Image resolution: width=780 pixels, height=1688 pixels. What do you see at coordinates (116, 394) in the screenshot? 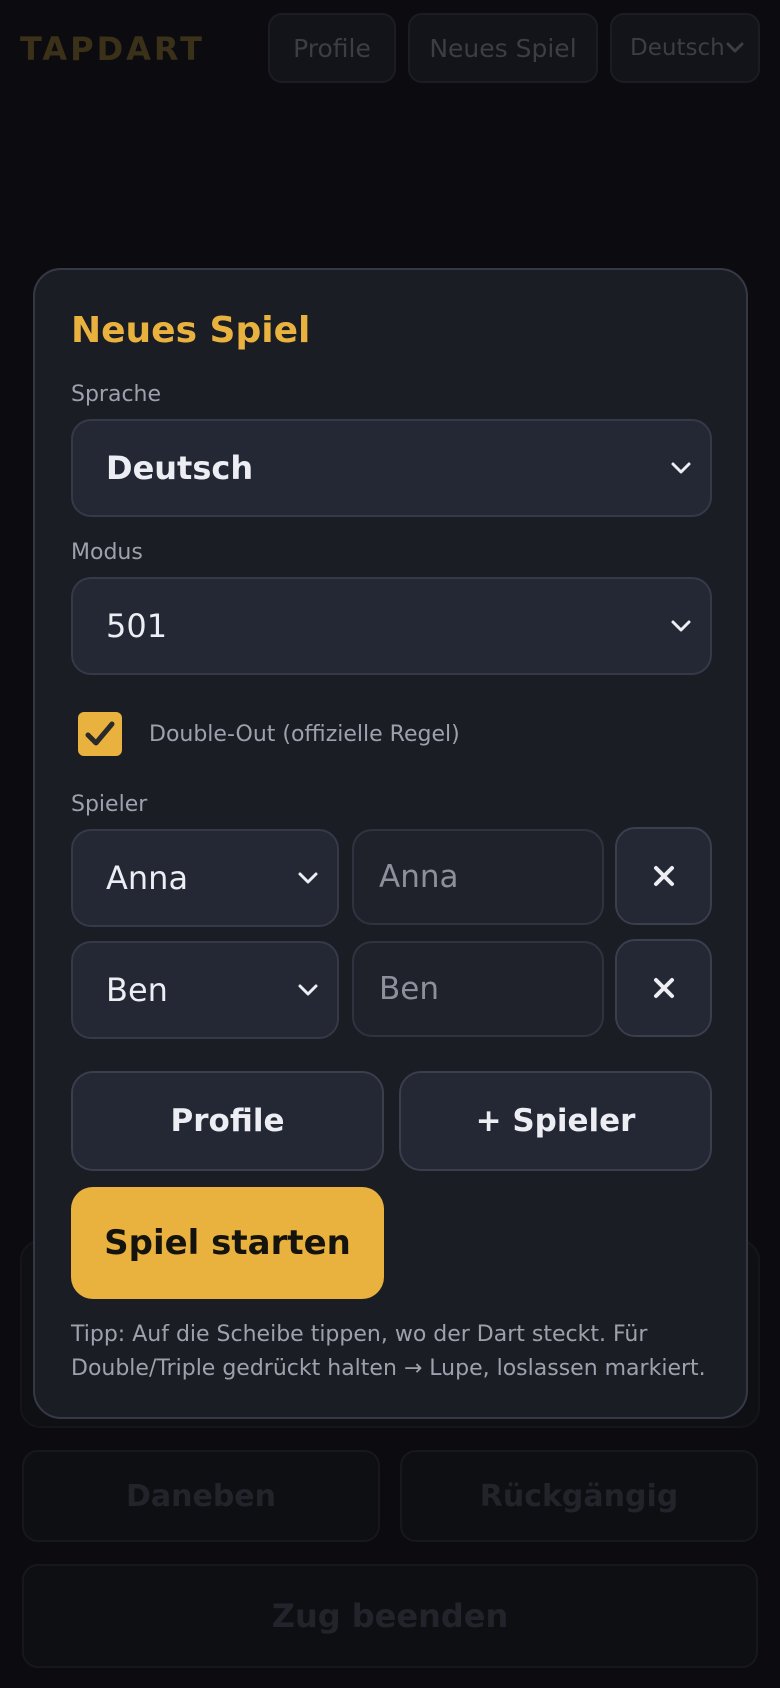
I see `language-label: Sprache` at bounding box center [116, 394].